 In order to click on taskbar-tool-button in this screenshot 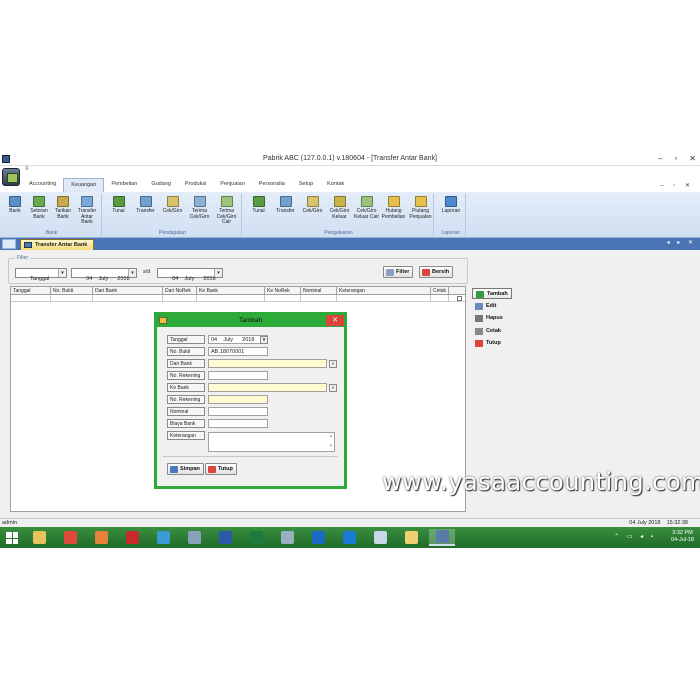, I will do `click(287, 537)`.